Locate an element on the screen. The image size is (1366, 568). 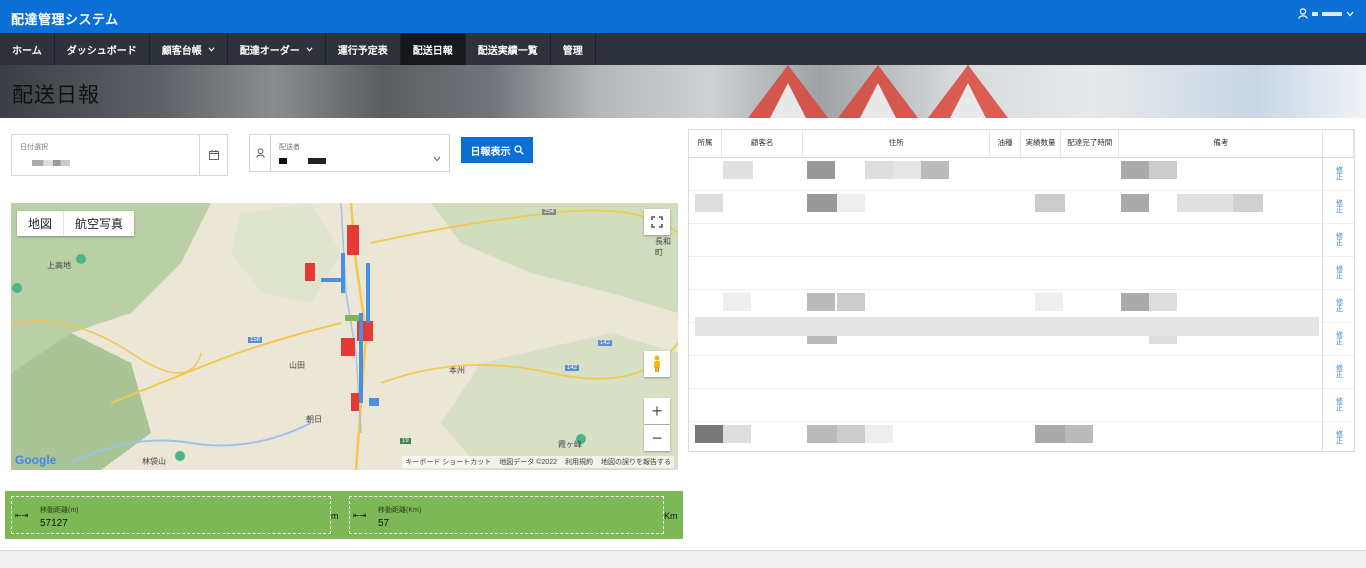
map-route-number: 19 is located at coordinates (405, 441).